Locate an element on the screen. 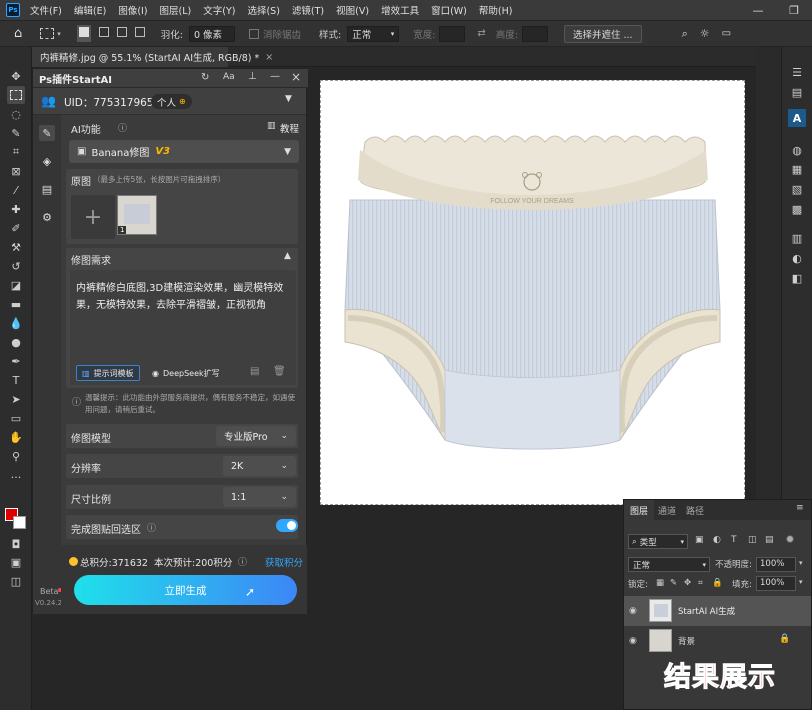 The width and height of the screenshot is (812, 710). properties-panel-icon: ▤ is located at coordinates (797, 92).